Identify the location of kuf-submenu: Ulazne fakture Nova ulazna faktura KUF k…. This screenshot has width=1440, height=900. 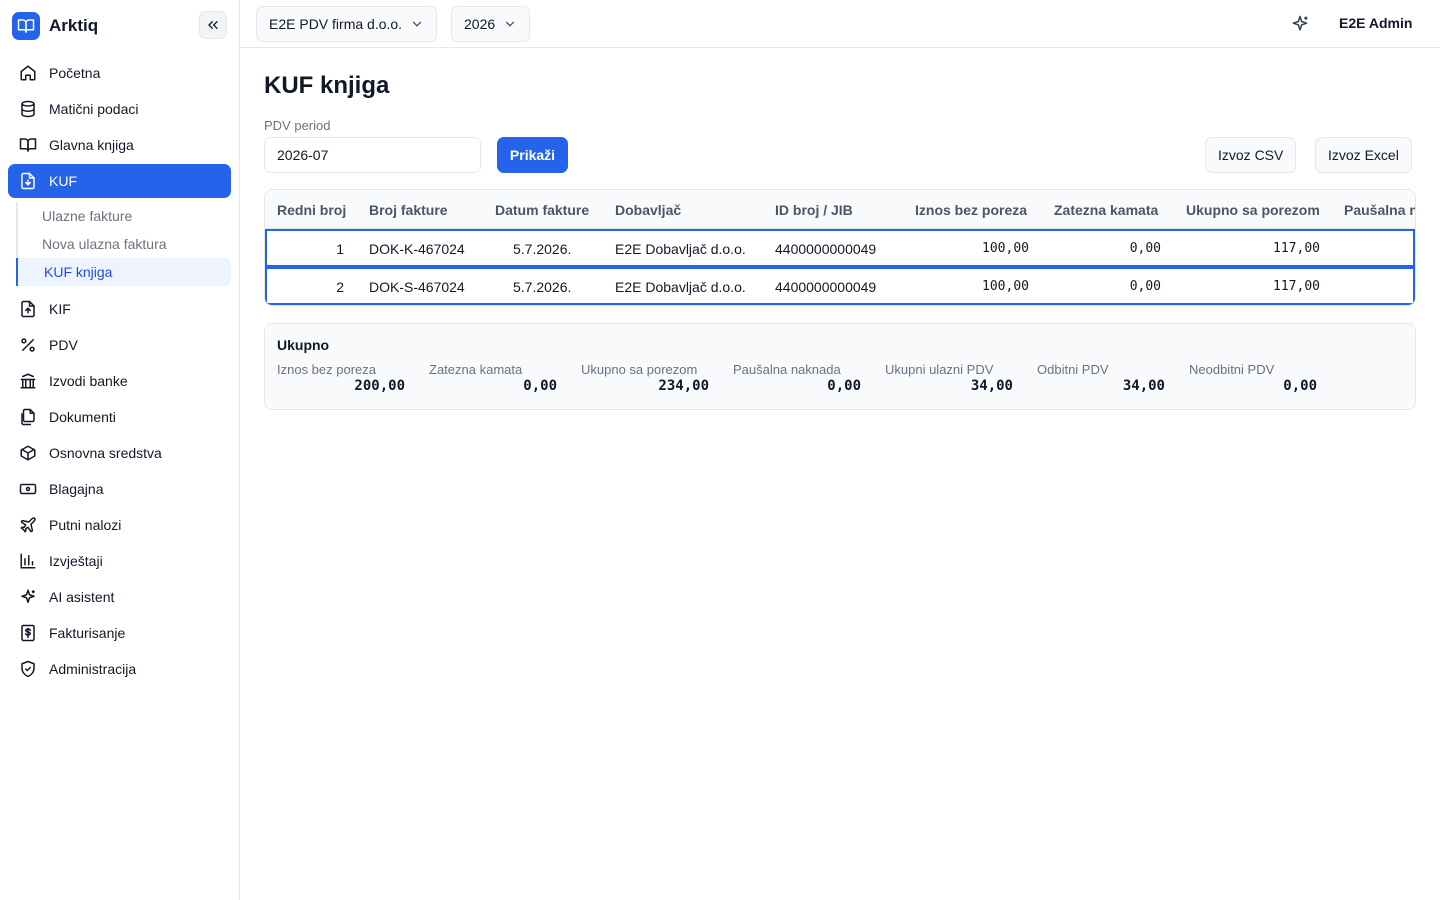
(123, 244).